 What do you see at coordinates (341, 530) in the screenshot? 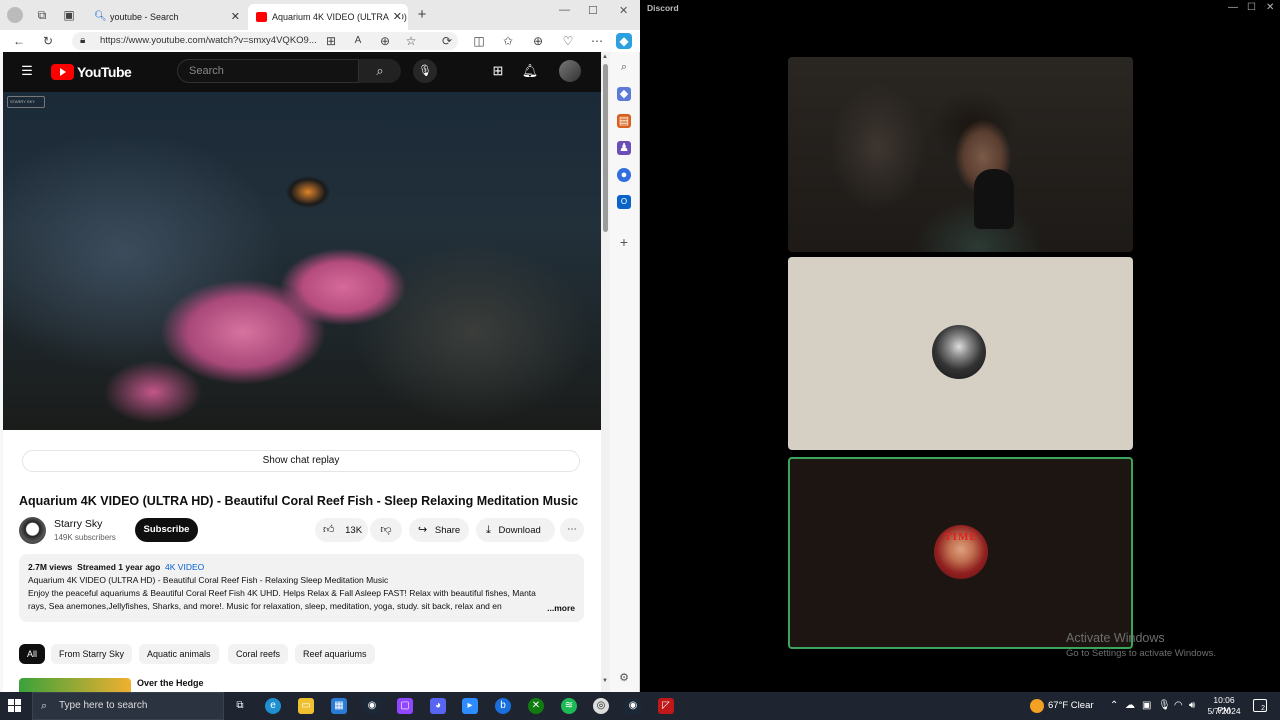
I see `like-button: 👍︎ 13K` at bounding box center [341, 530].